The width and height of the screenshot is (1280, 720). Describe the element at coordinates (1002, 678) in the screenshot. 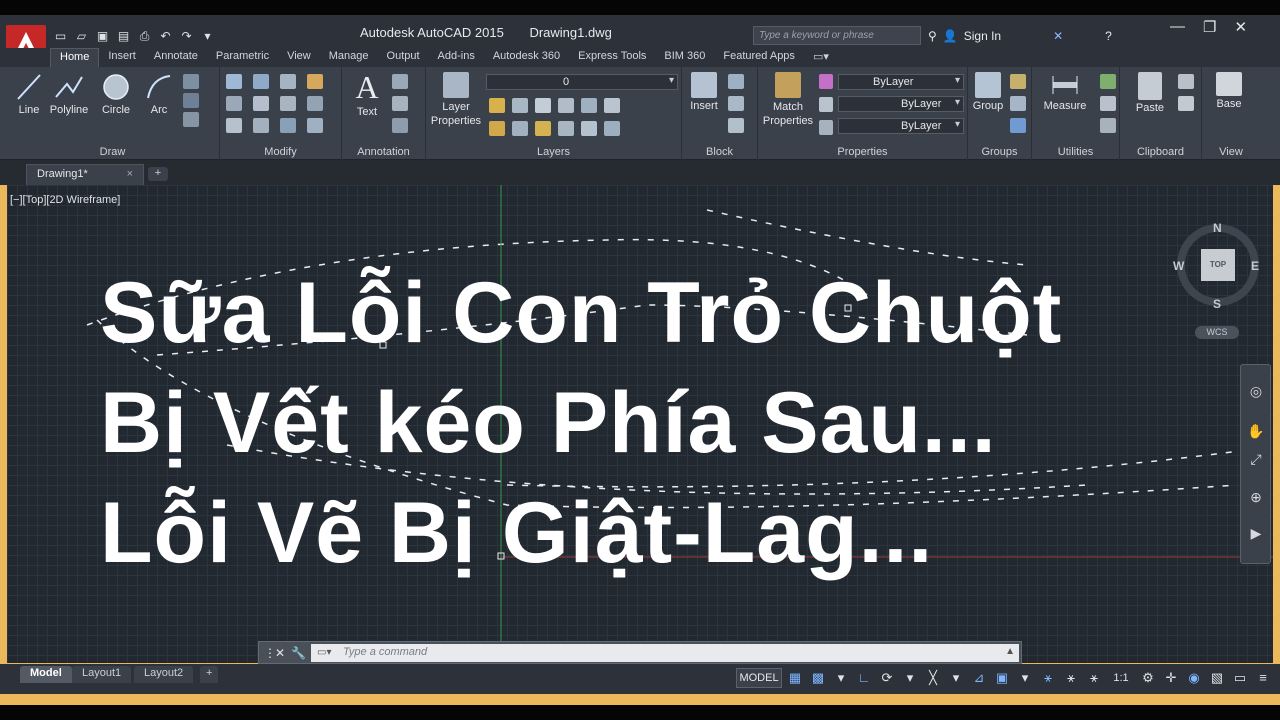

I see `selection-cycling-icon: ▣` at that location.